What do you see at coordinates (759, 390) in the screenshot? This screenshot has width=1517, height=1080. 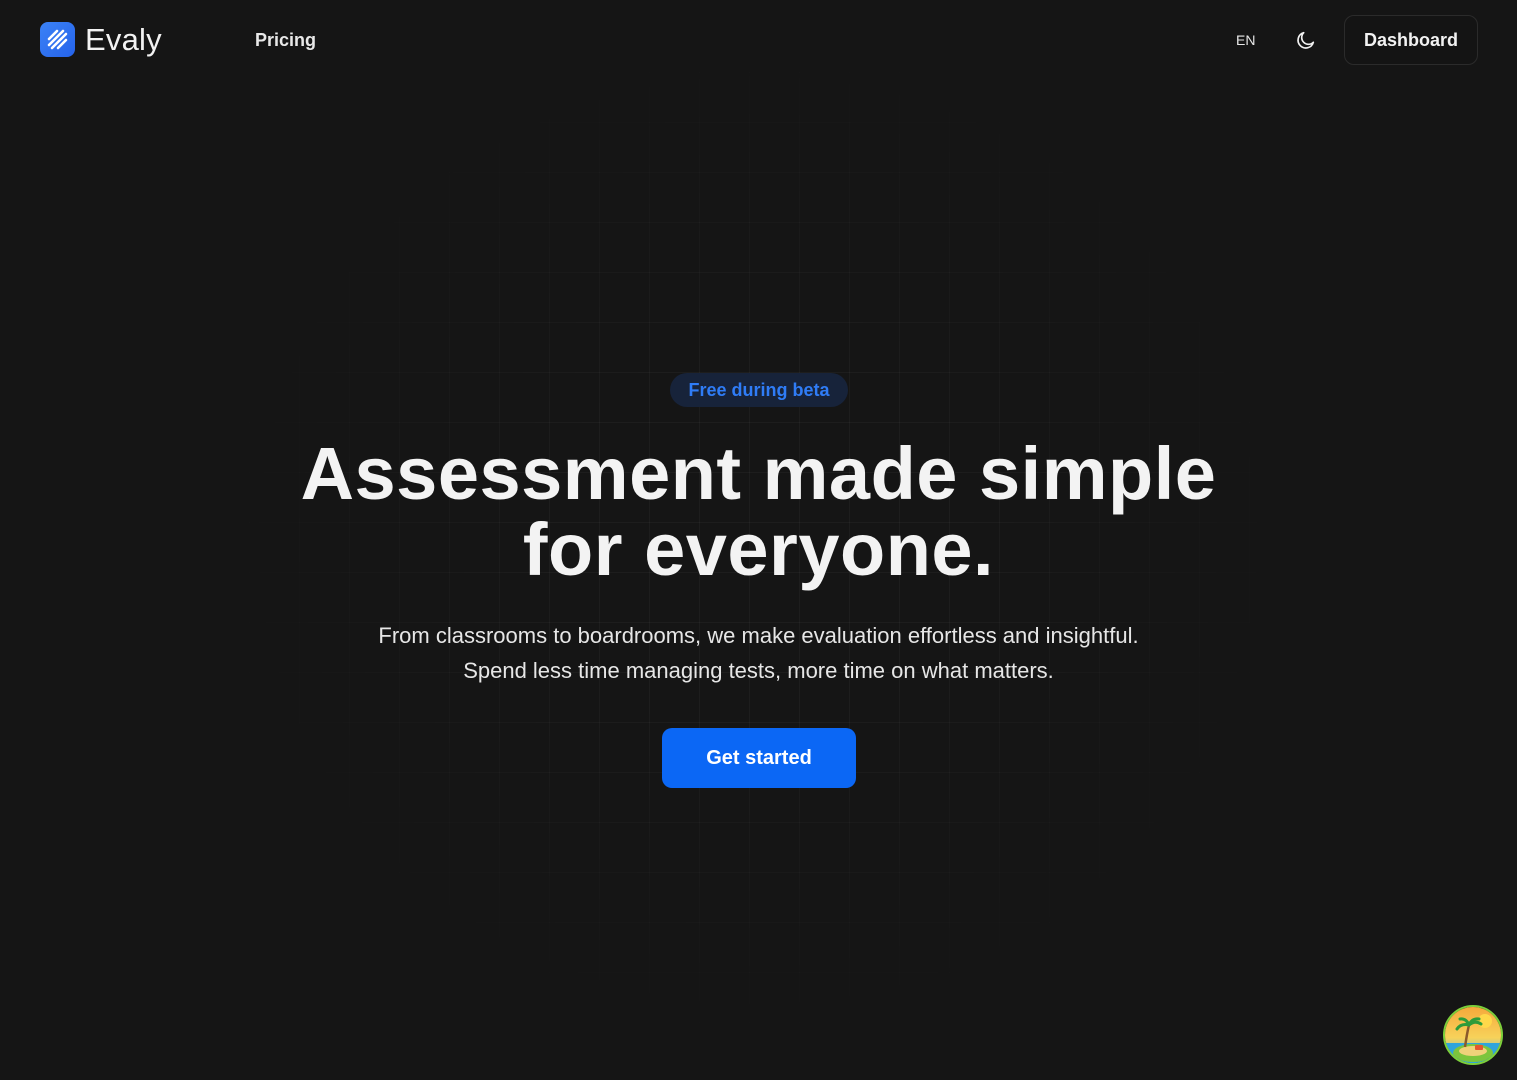 I see `beta-badge: Free during beta` at bounding box center [759, 390].